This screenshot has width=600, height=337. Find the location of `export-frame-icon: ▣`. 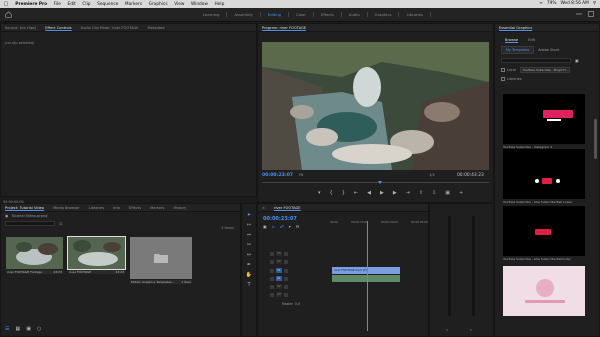

export-frame-icon: ▣ is located at coordinates (447, 193).